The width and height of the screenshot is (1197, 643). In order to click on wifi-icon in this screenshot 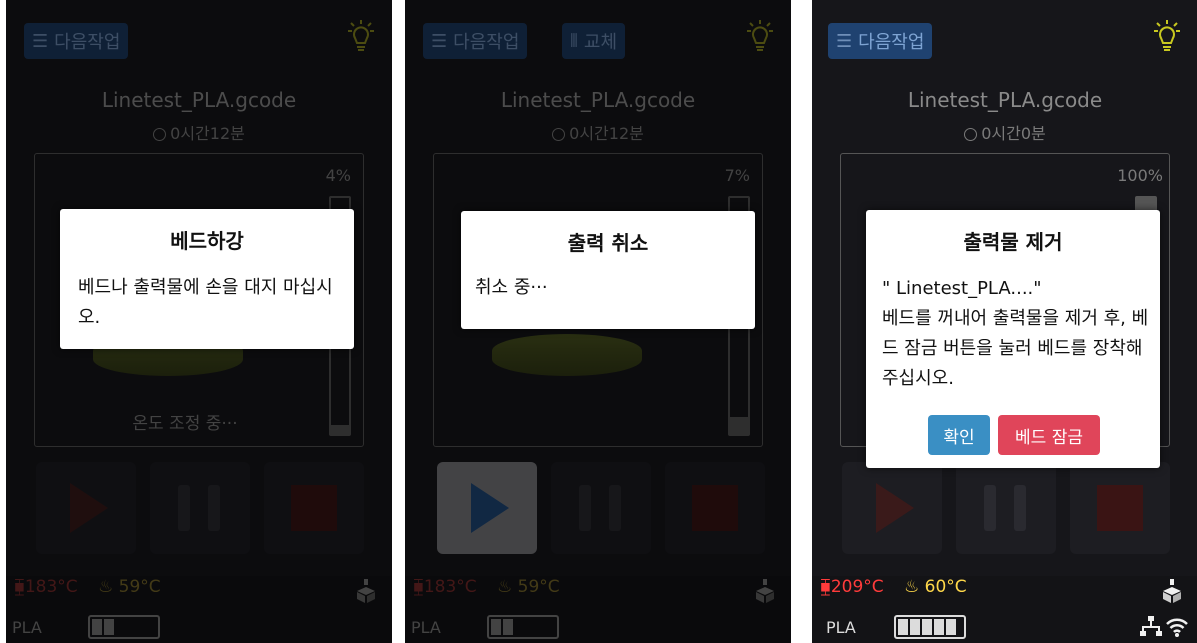, I will do `click(1177, 625)`.